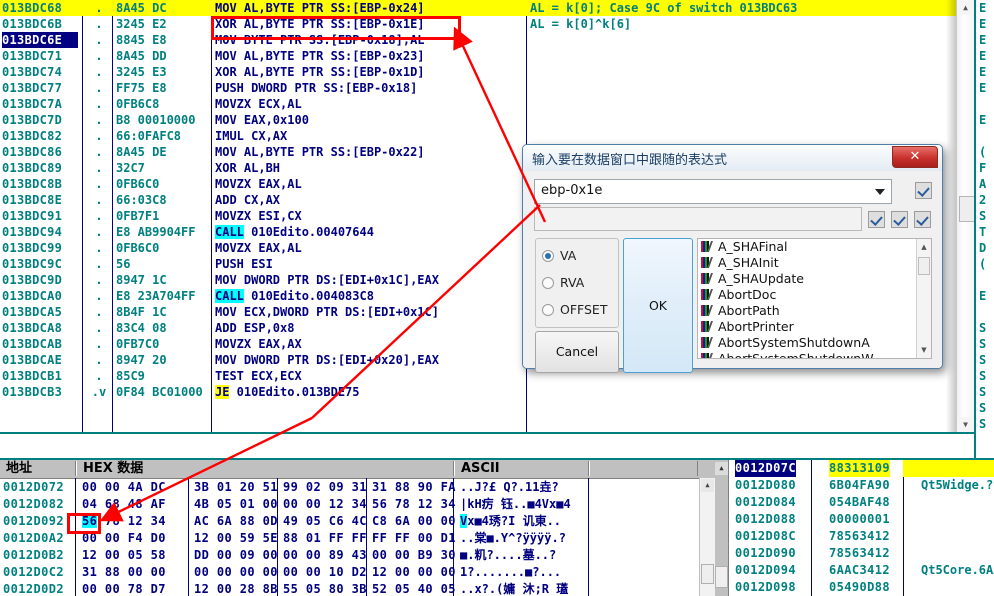 This screenshot has width=994, height=596. What do you see at coordinates (258, 104) in the screenshot?
I see `disasm-instruction: MOVZX ECX,AL` at bounding box center [258, 104].